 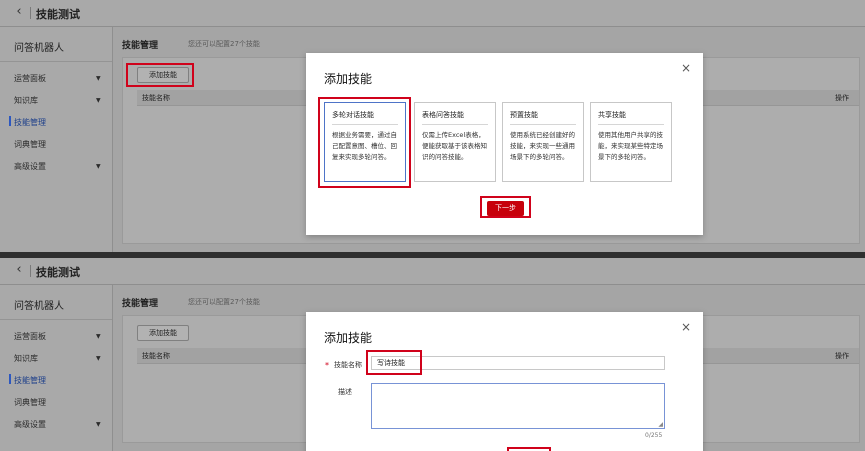 What do you see at coordinates (654, 435) in the screenshot?
I see `char-counter: 0/255` at bounding box center [654, 435].